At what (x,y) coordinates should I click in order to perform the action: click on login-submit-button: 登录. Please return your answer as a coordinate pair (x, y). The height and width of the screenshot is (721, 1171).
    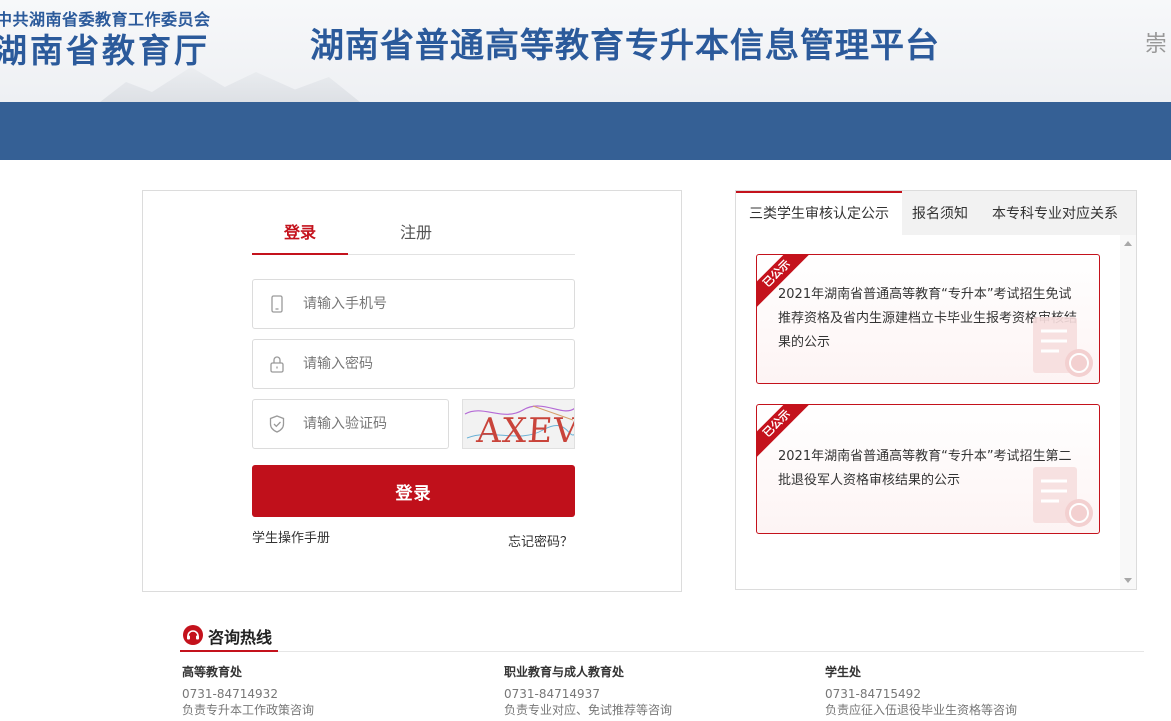
    Looking at the image, I should click on (413, 491).